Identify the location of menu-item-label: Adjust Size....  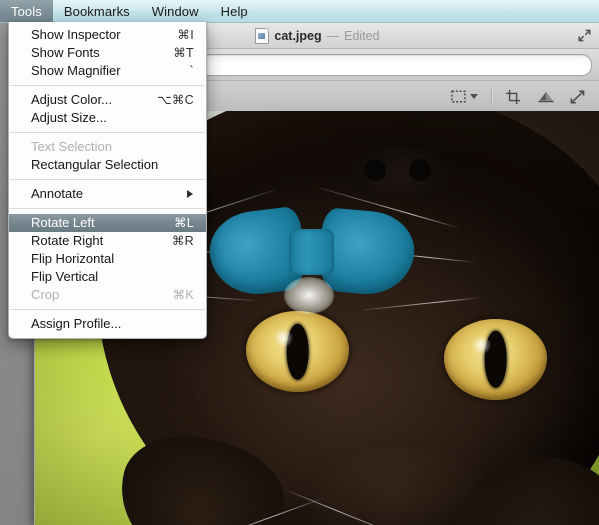
(69, 117).